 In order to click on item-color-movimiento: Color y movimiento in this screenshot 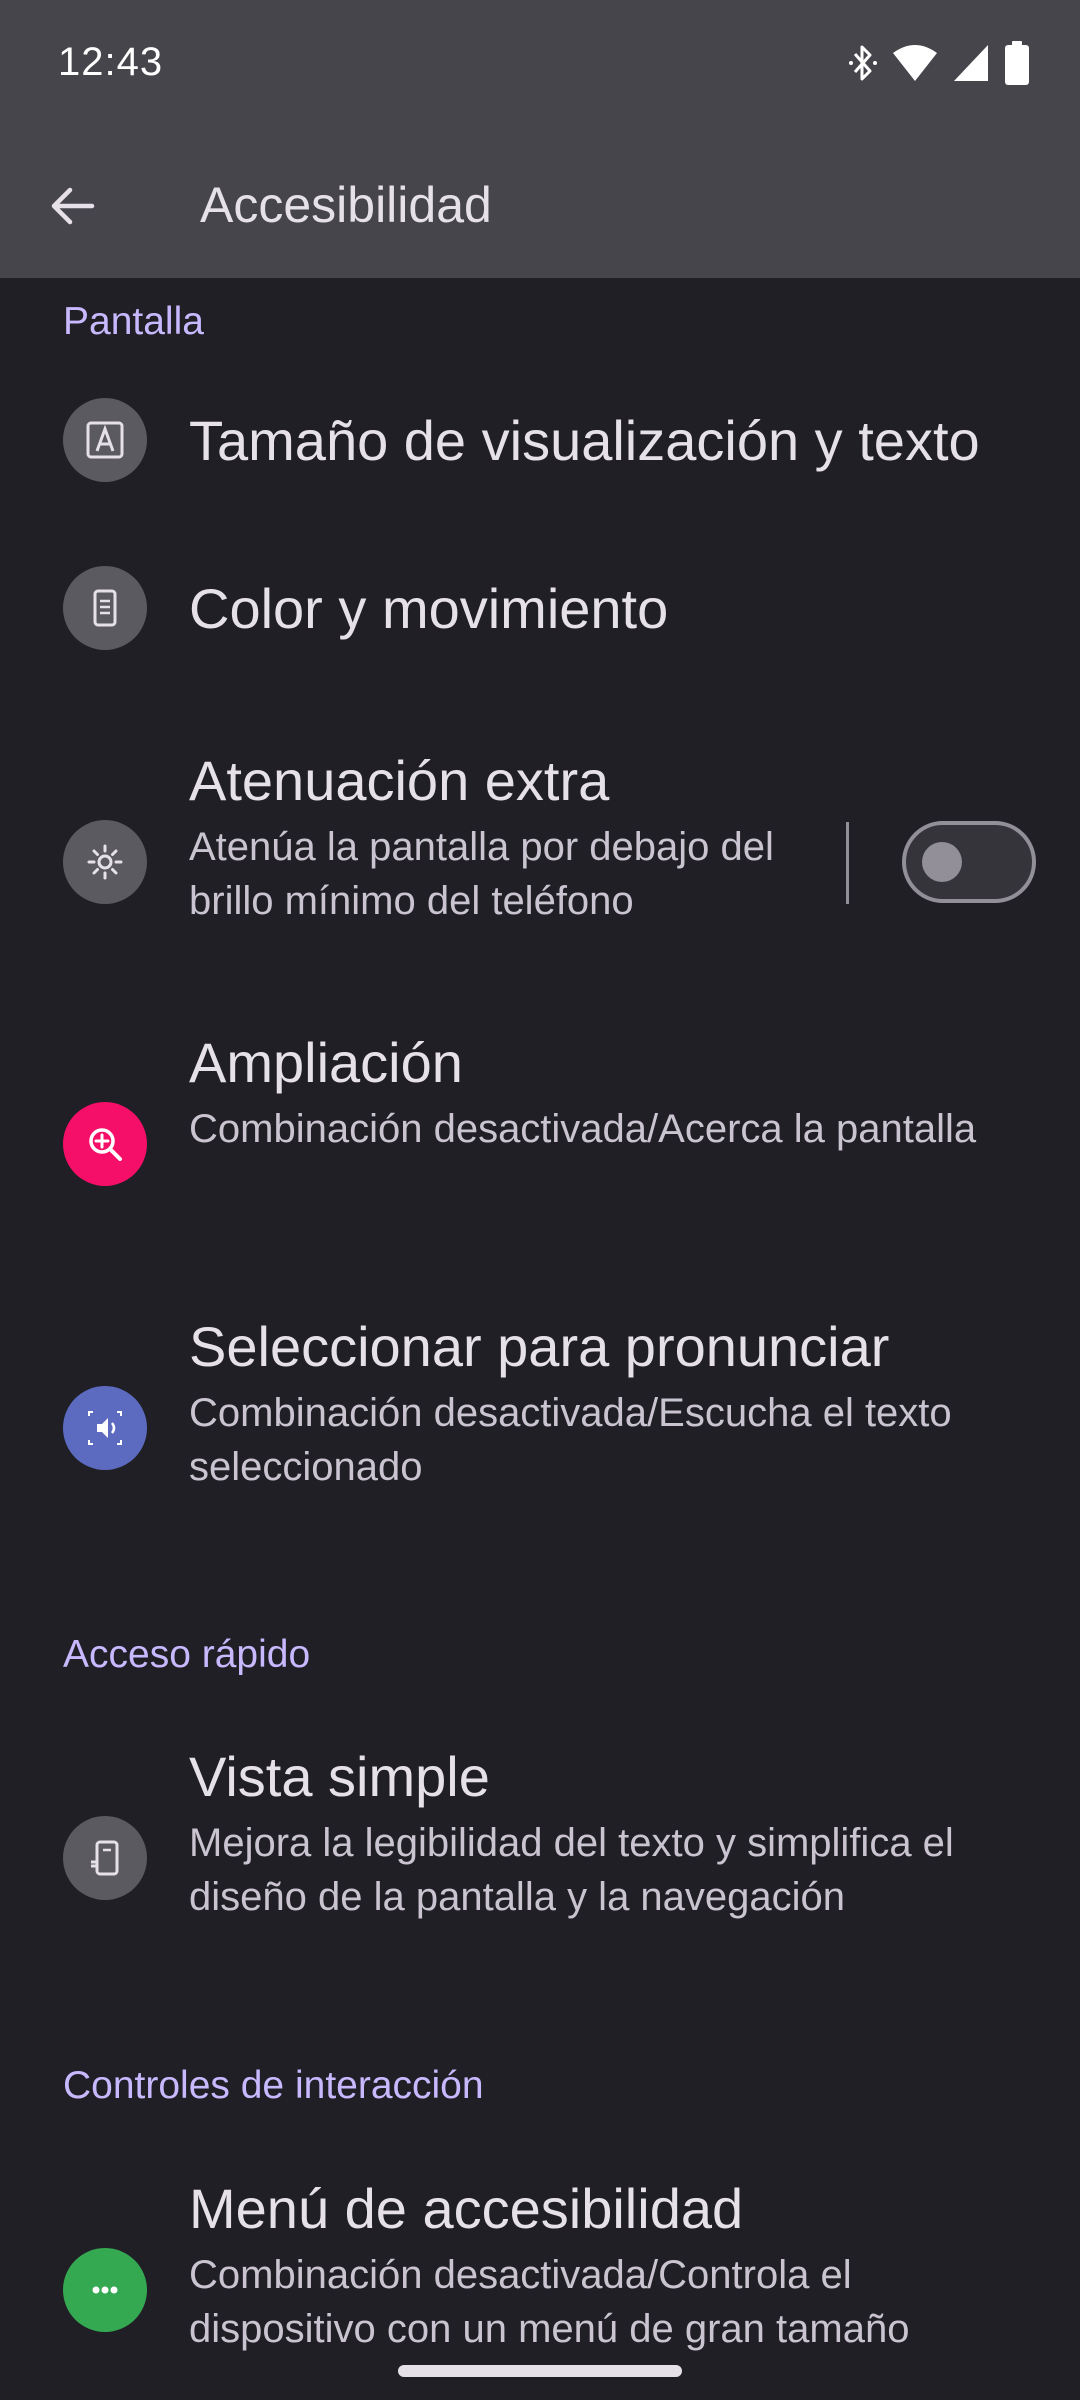, I will do `click(540, 606)`.